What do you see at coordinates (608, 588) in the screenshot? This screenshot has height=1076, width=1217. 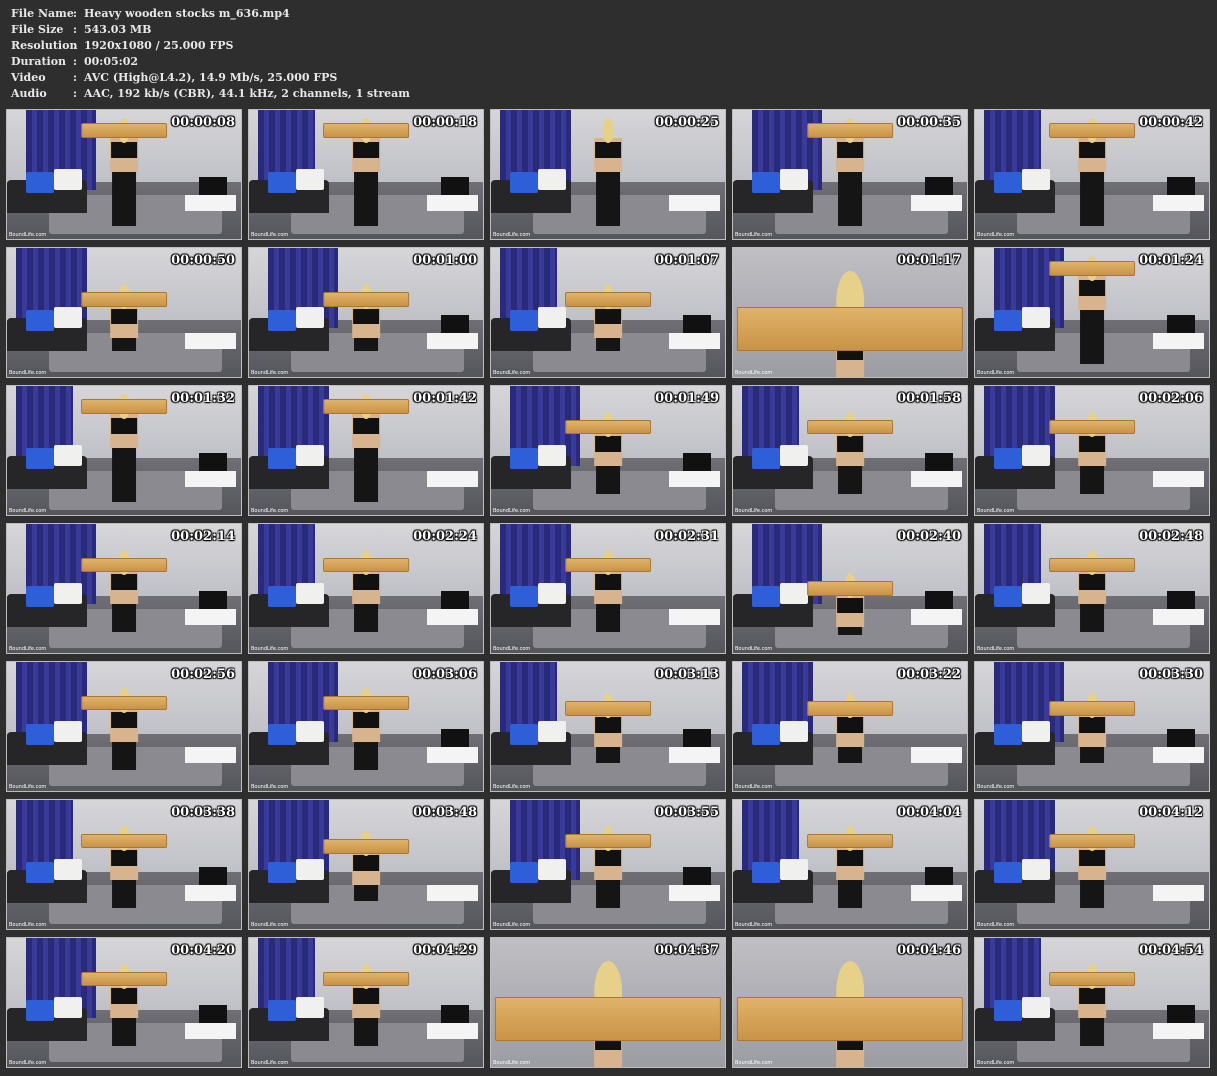 I see `thumbnail: 00:02:31 BoundLife.com` at bounding box center [608, 588].